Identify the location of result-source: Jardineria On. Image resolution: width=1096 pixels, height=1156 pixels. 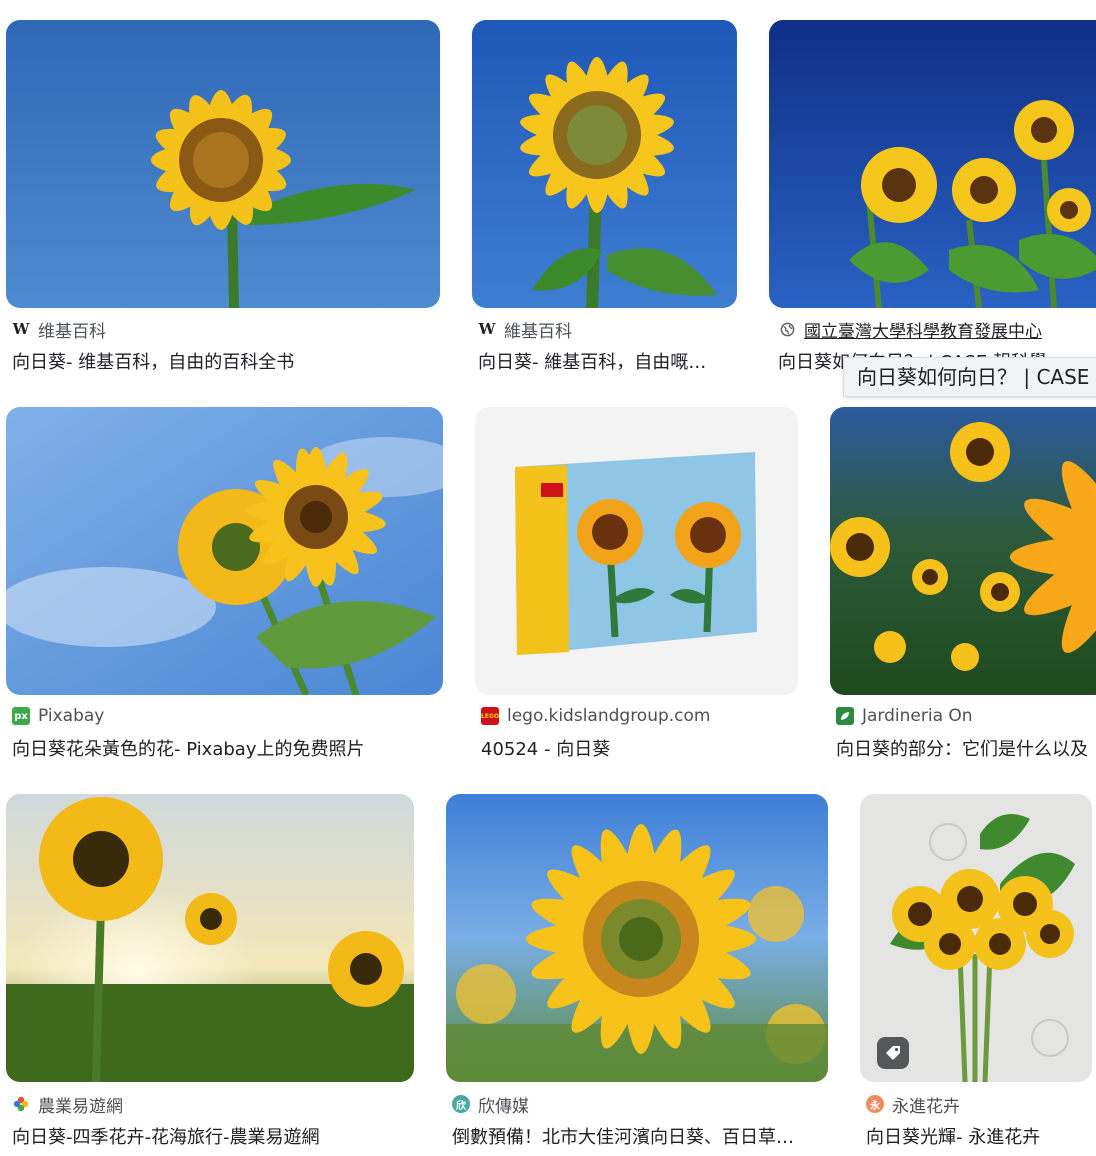
(966, 716).